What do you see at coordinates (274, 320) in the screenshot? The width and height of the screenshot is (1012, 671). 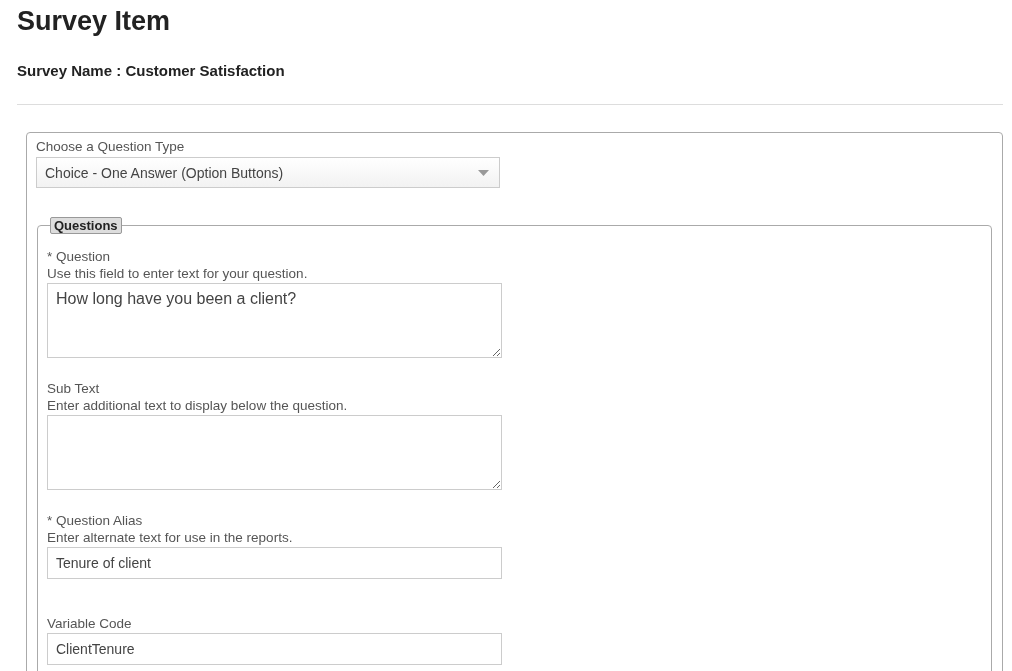 I see `text-area: How long have you been a client?` at bounding box center [274, 320].